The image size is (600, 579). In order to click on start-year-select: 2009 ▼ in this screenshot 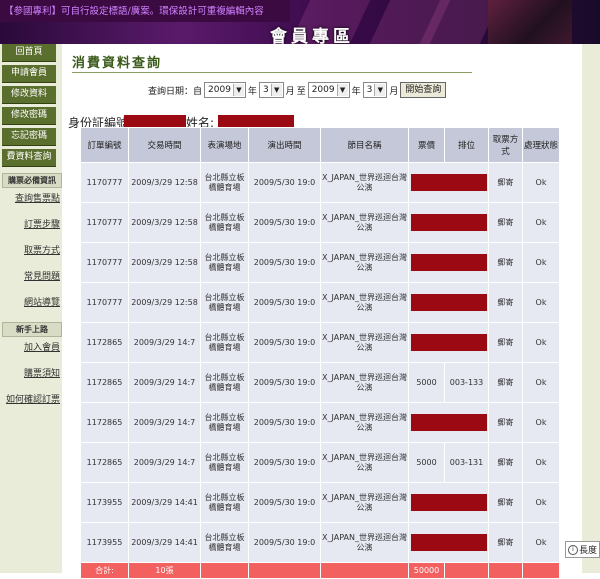, I will do `click(225, 90)`.